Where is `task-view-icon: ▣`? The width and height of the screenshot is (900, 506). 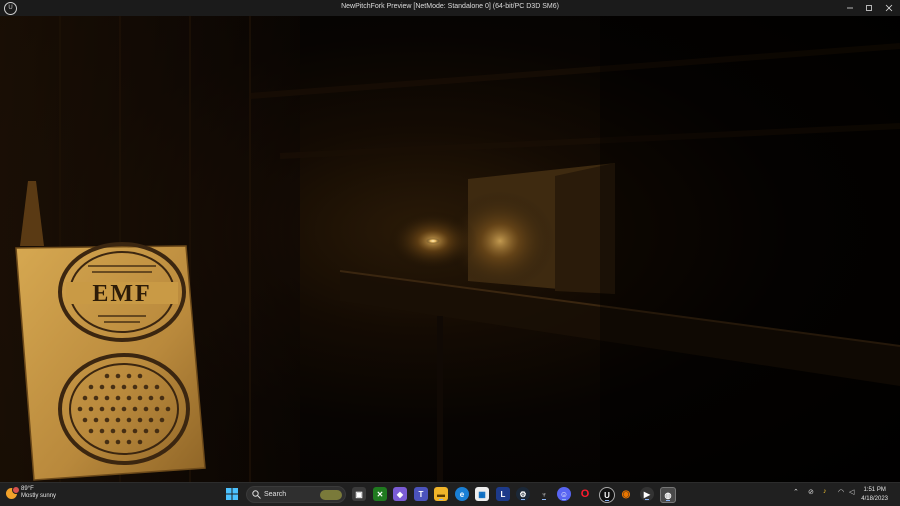 task-view-icon: ▣ is located at coordinates (359, 494).